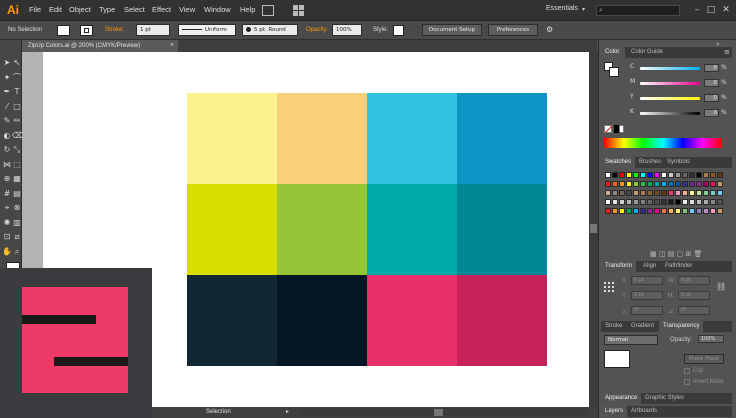 This screenshot has height=418, width=736. What do you see at coordinates (398, 30) in the screenshot?
I see `graphic-style-swatch` at bounding box center [398, 30].